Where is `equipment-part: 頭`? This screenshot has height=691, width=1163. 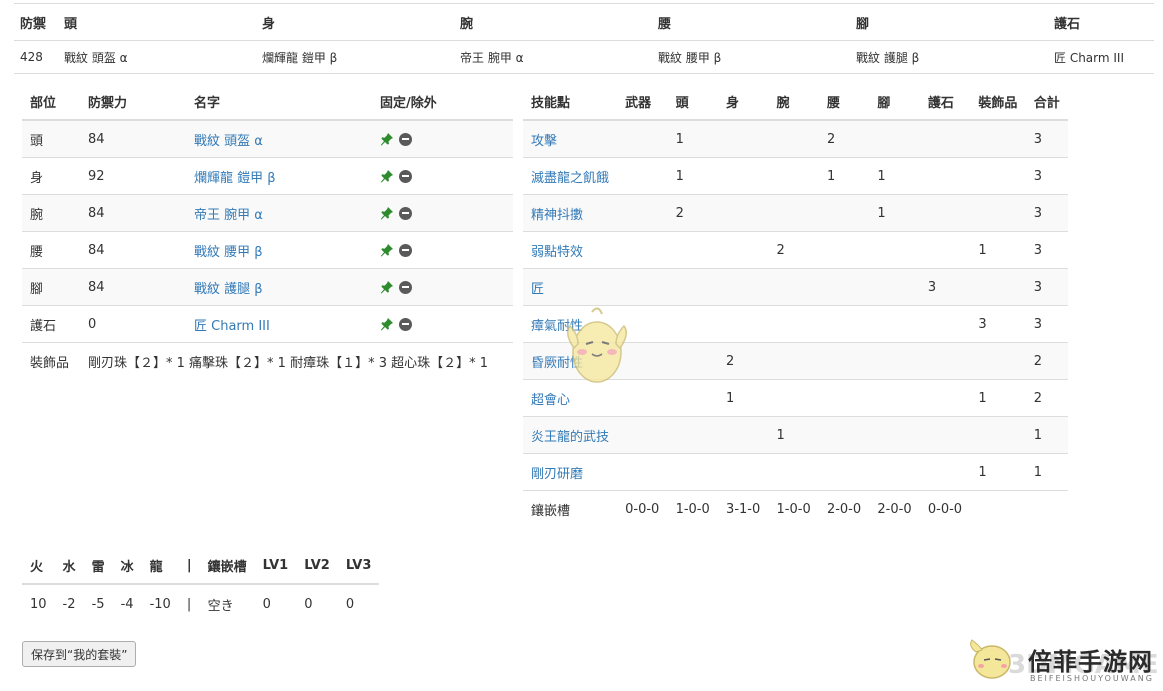
equipment-part: 頭 is located at coordinates (51, 138).